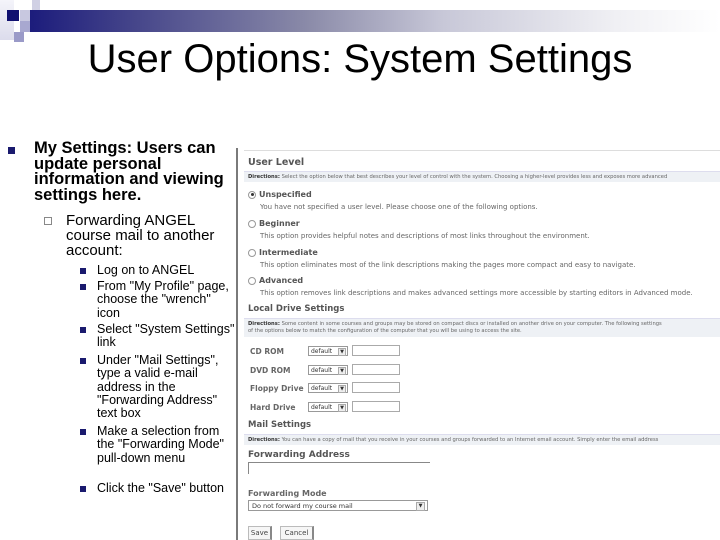 The width and height of the screenshot is (720, 540). What do you see at coordinates (270, 370) in the screenshot?
I see `drive-label: DVD ROM` at bounding box center [270, 370].